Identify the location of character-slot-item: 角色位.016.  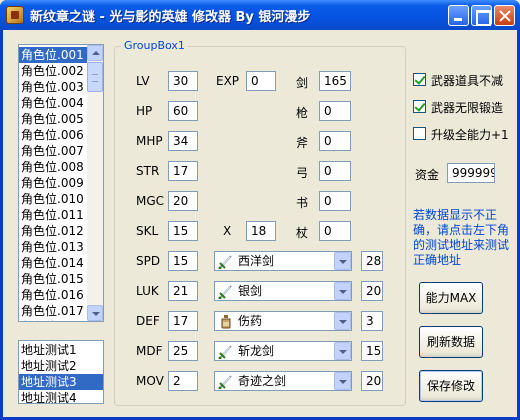
(53, 295).